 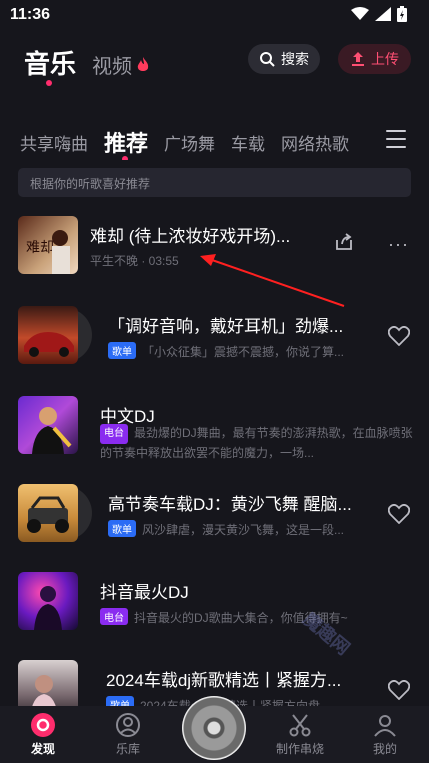 What do you see at coordinates (385, 59) in the screenshot?
I see `upload-label: 上传` at bounding box center [385, 59].